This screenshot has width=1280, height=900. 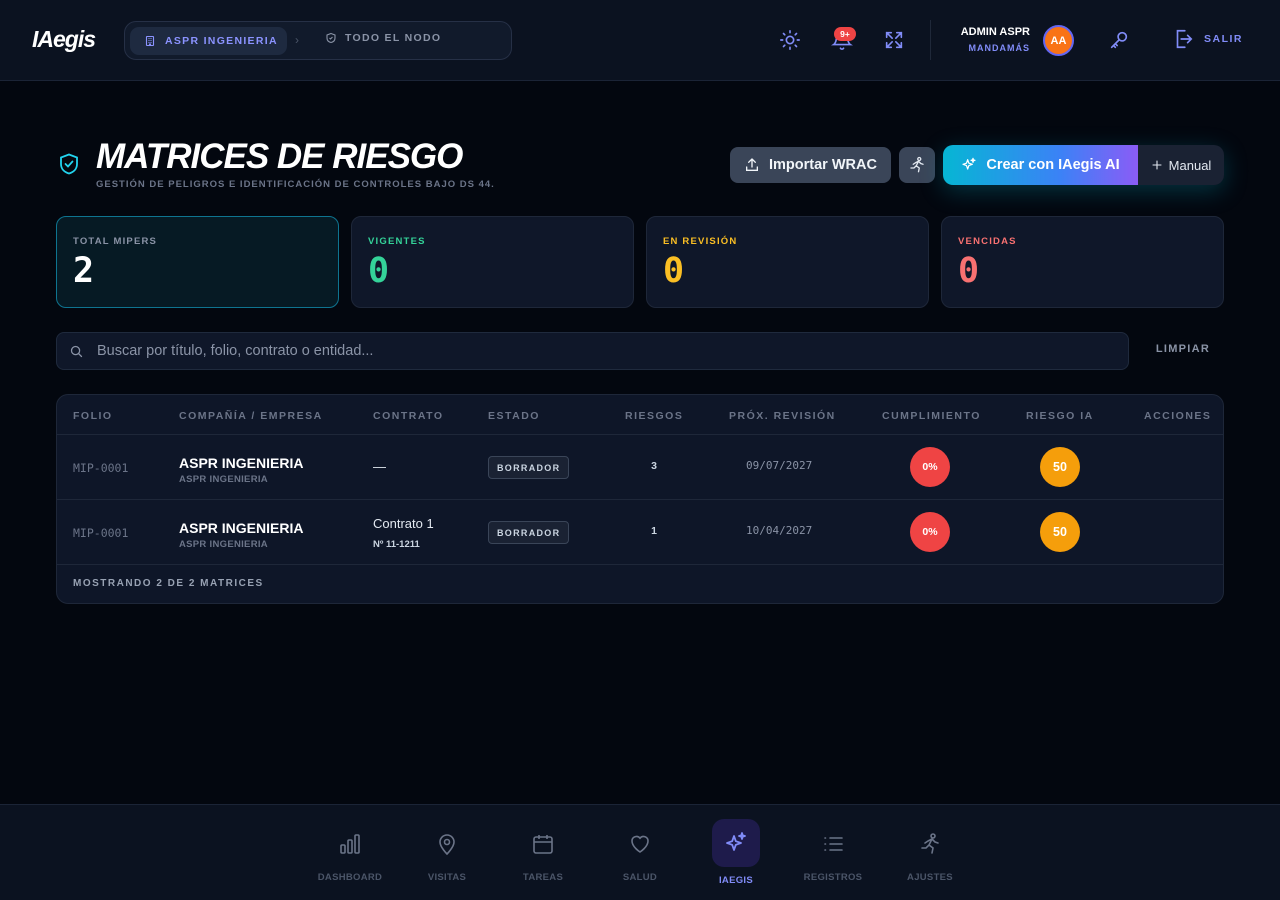 I want to click on sun-icon, so click(x=790, y=40).